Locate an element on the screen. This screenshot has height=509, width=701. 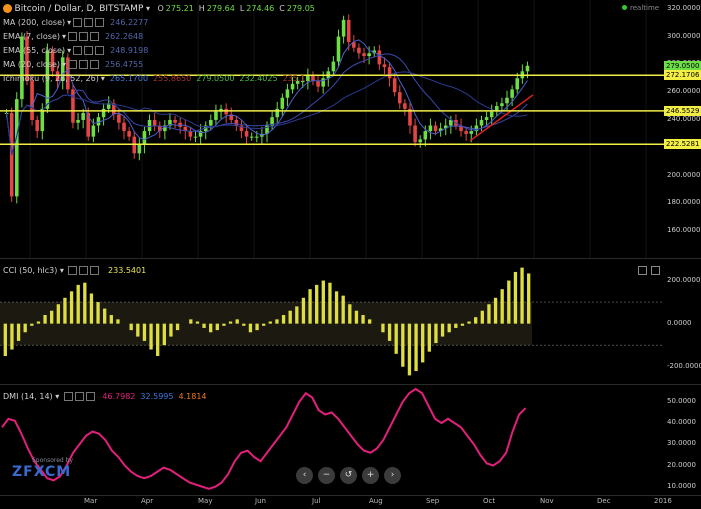
dmi-legend: DMI (14, 14) ▾ 46.7982 32.5995 4.1814 is located at coordinates (105, 396).